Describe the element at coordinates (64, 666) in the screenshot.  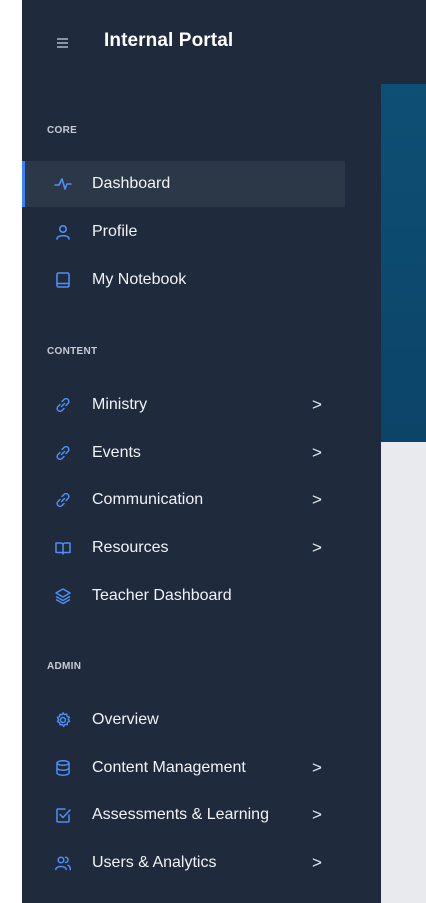
I see `section-label-admin: ADMIN` at that location.